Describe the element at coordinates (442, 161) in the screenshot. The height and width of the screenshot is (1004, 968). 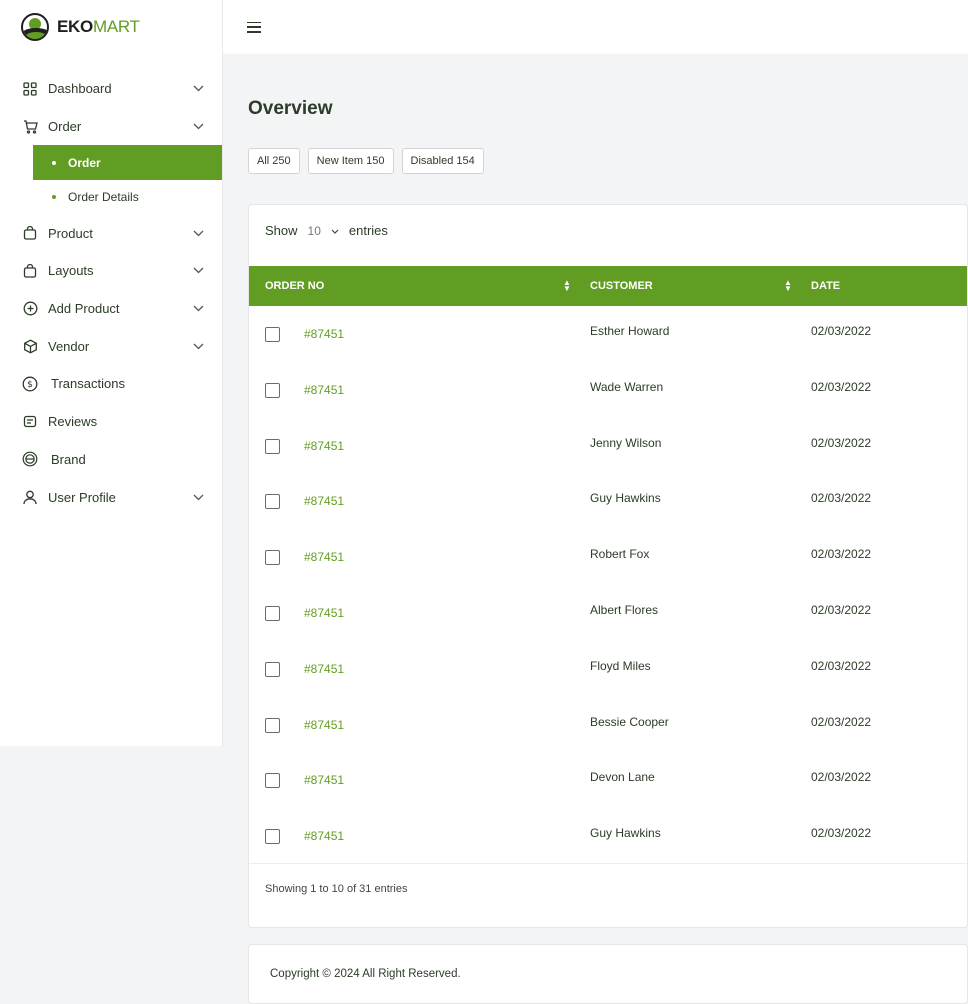
I see `filter-disabled: Disabled 154` at that location.